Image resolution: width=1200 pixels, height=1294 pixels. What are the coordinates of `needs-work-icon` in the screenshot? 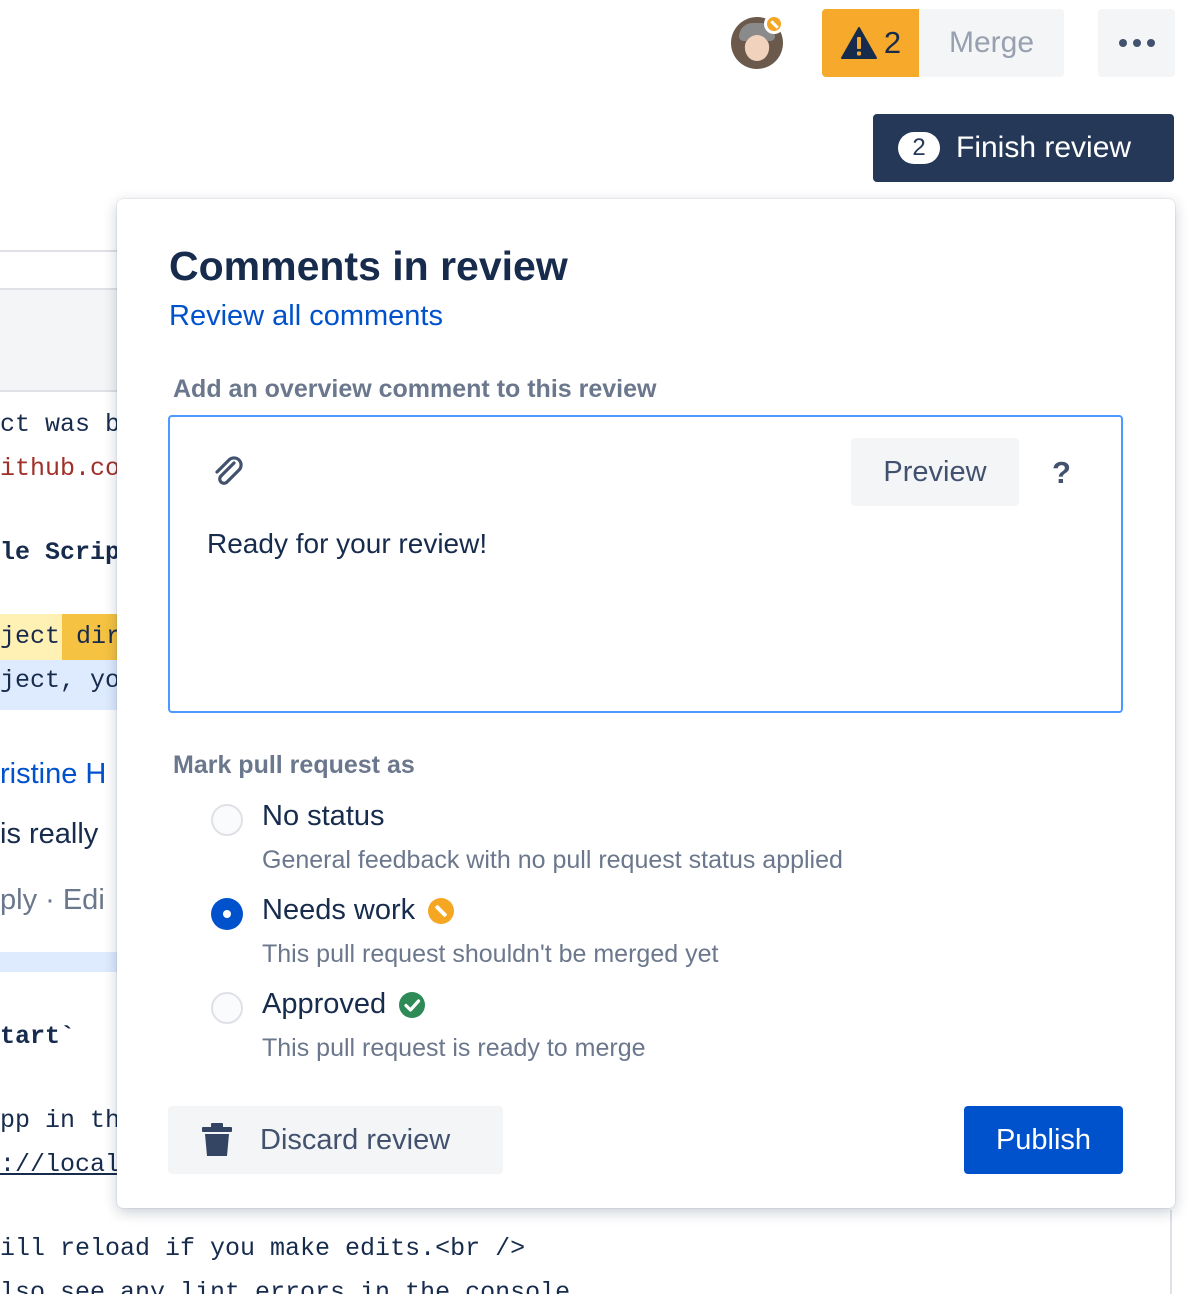 It's located at (441, 910).